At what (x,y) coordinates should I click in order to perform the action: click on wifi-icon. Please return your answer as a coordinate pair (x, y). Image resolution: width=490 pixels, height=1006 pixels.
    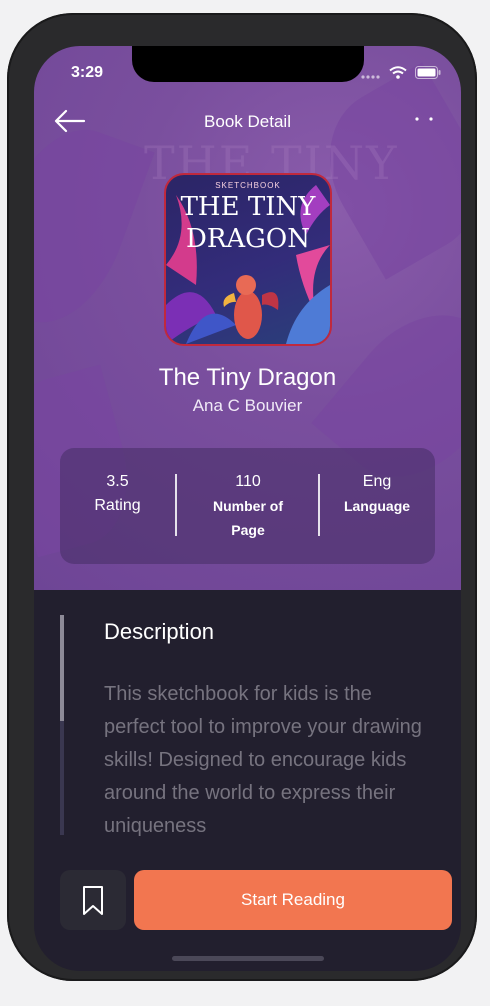
    Looking at the image, I should click on (398, 72).